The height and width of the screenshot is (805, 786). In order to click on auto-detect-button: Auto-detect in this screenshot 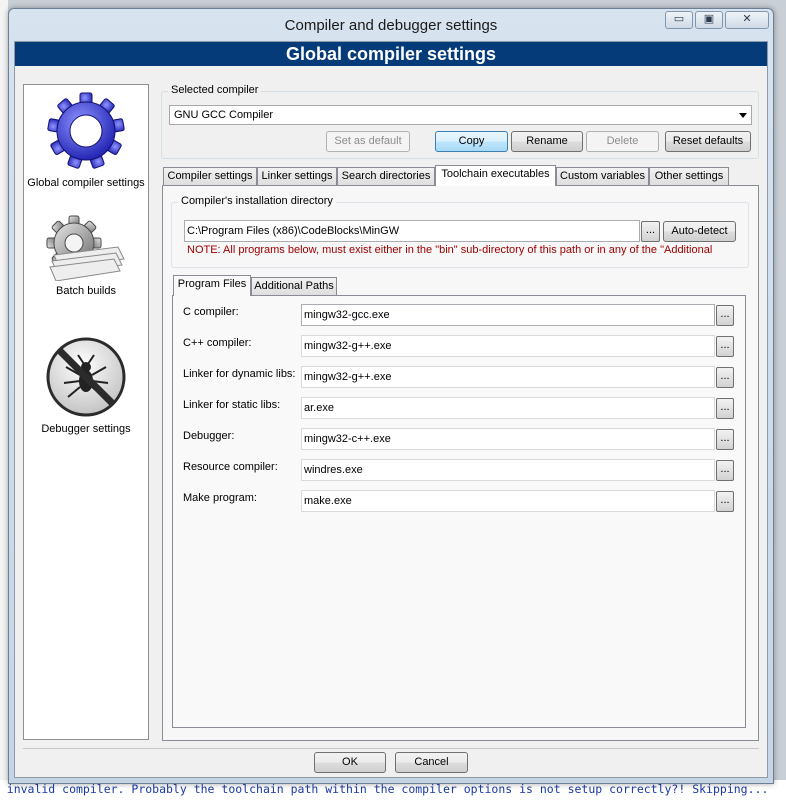, I will do `click(699, 231)`.